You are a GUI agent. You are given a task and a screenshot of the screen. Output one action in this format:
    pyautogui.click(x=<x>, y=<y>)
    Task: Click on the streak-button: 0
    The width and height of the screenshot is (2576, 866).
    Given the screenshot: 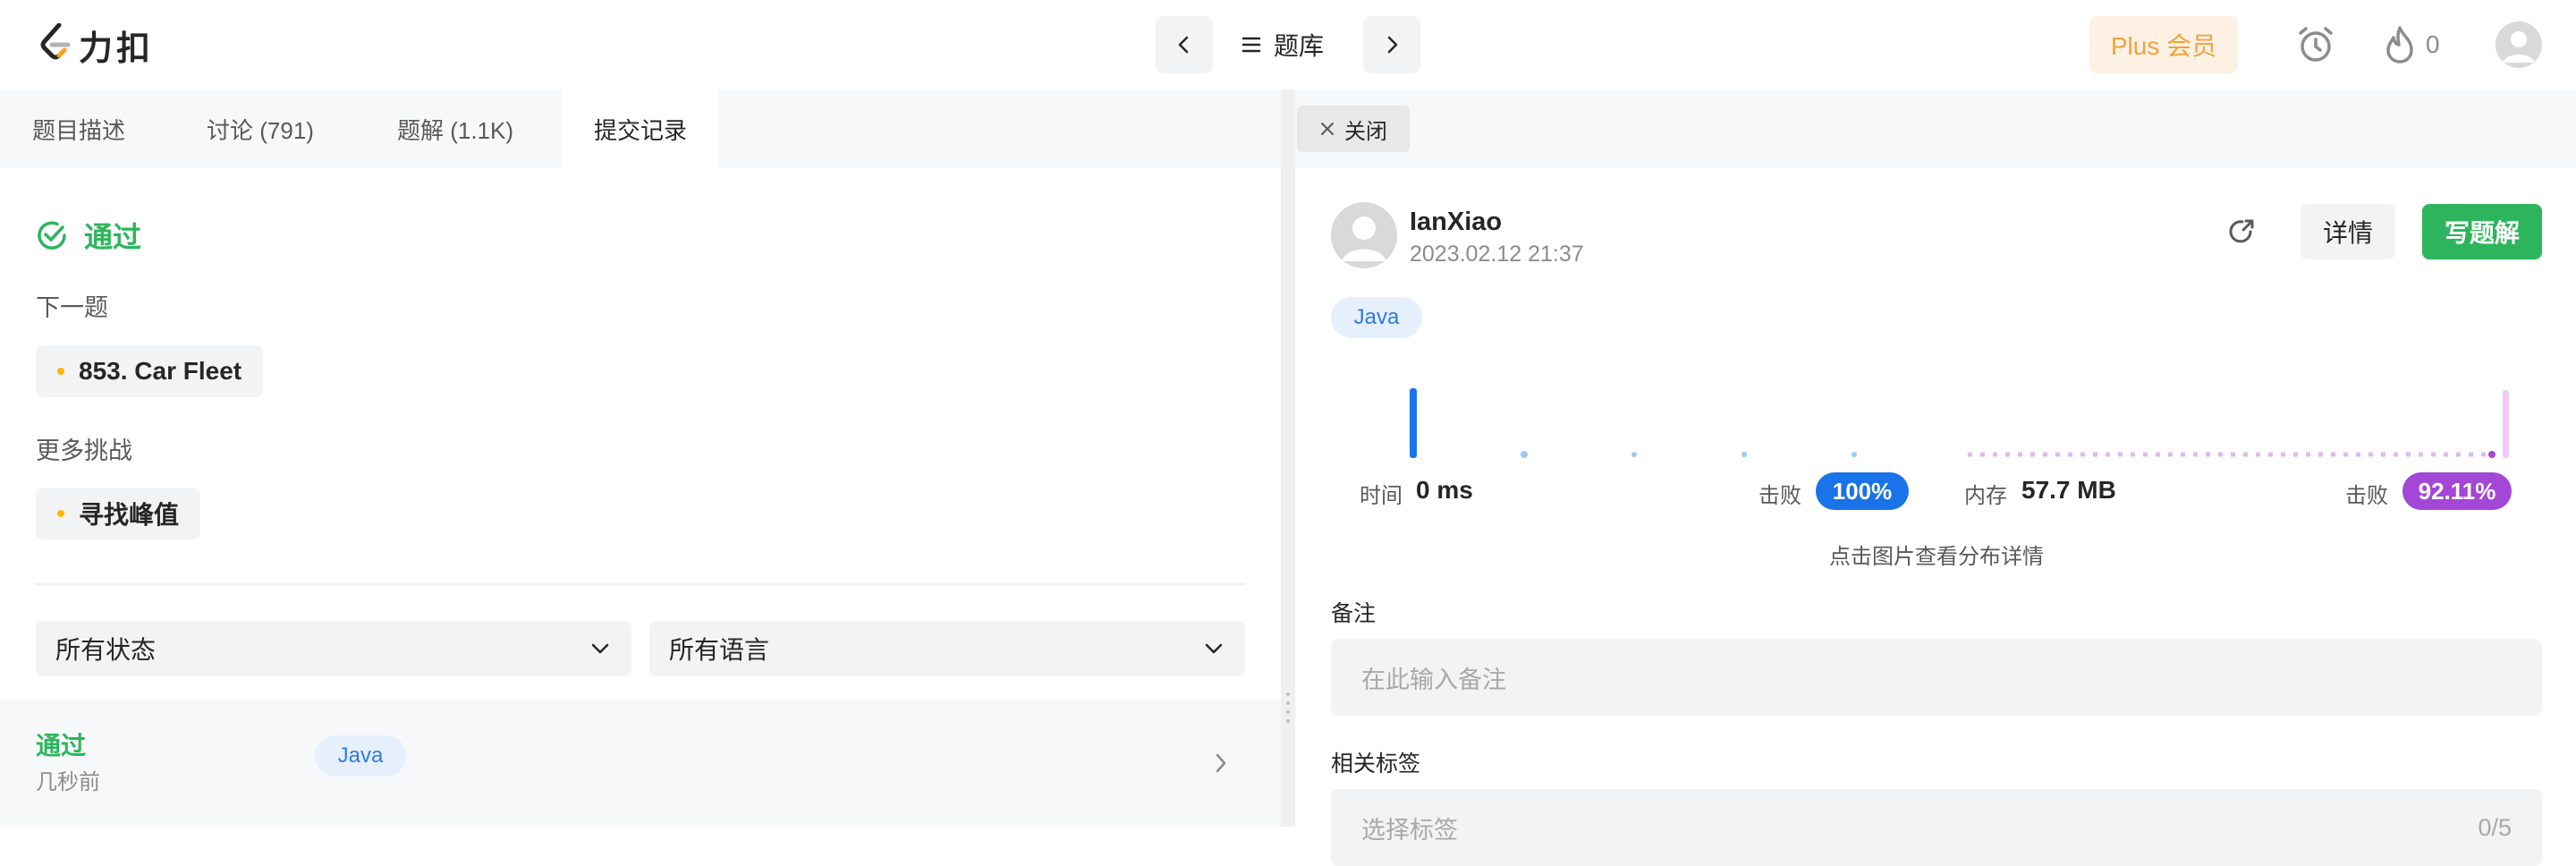 What is the action you would take?
    pyautogui.click(x=2411, y=45)
    